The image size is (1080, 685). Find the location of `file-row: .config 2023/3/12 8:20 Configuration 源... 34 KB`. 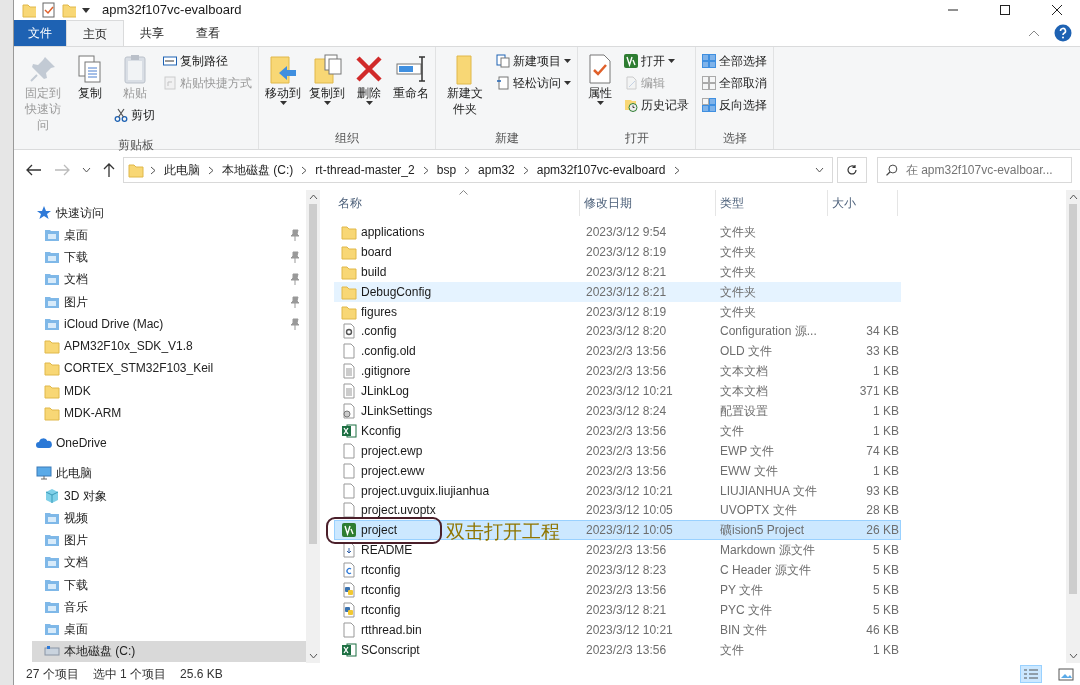

file-row: .config 2023/3/12 8:20 Configuration 源... 34 KB is located at coordinates (617, 331).